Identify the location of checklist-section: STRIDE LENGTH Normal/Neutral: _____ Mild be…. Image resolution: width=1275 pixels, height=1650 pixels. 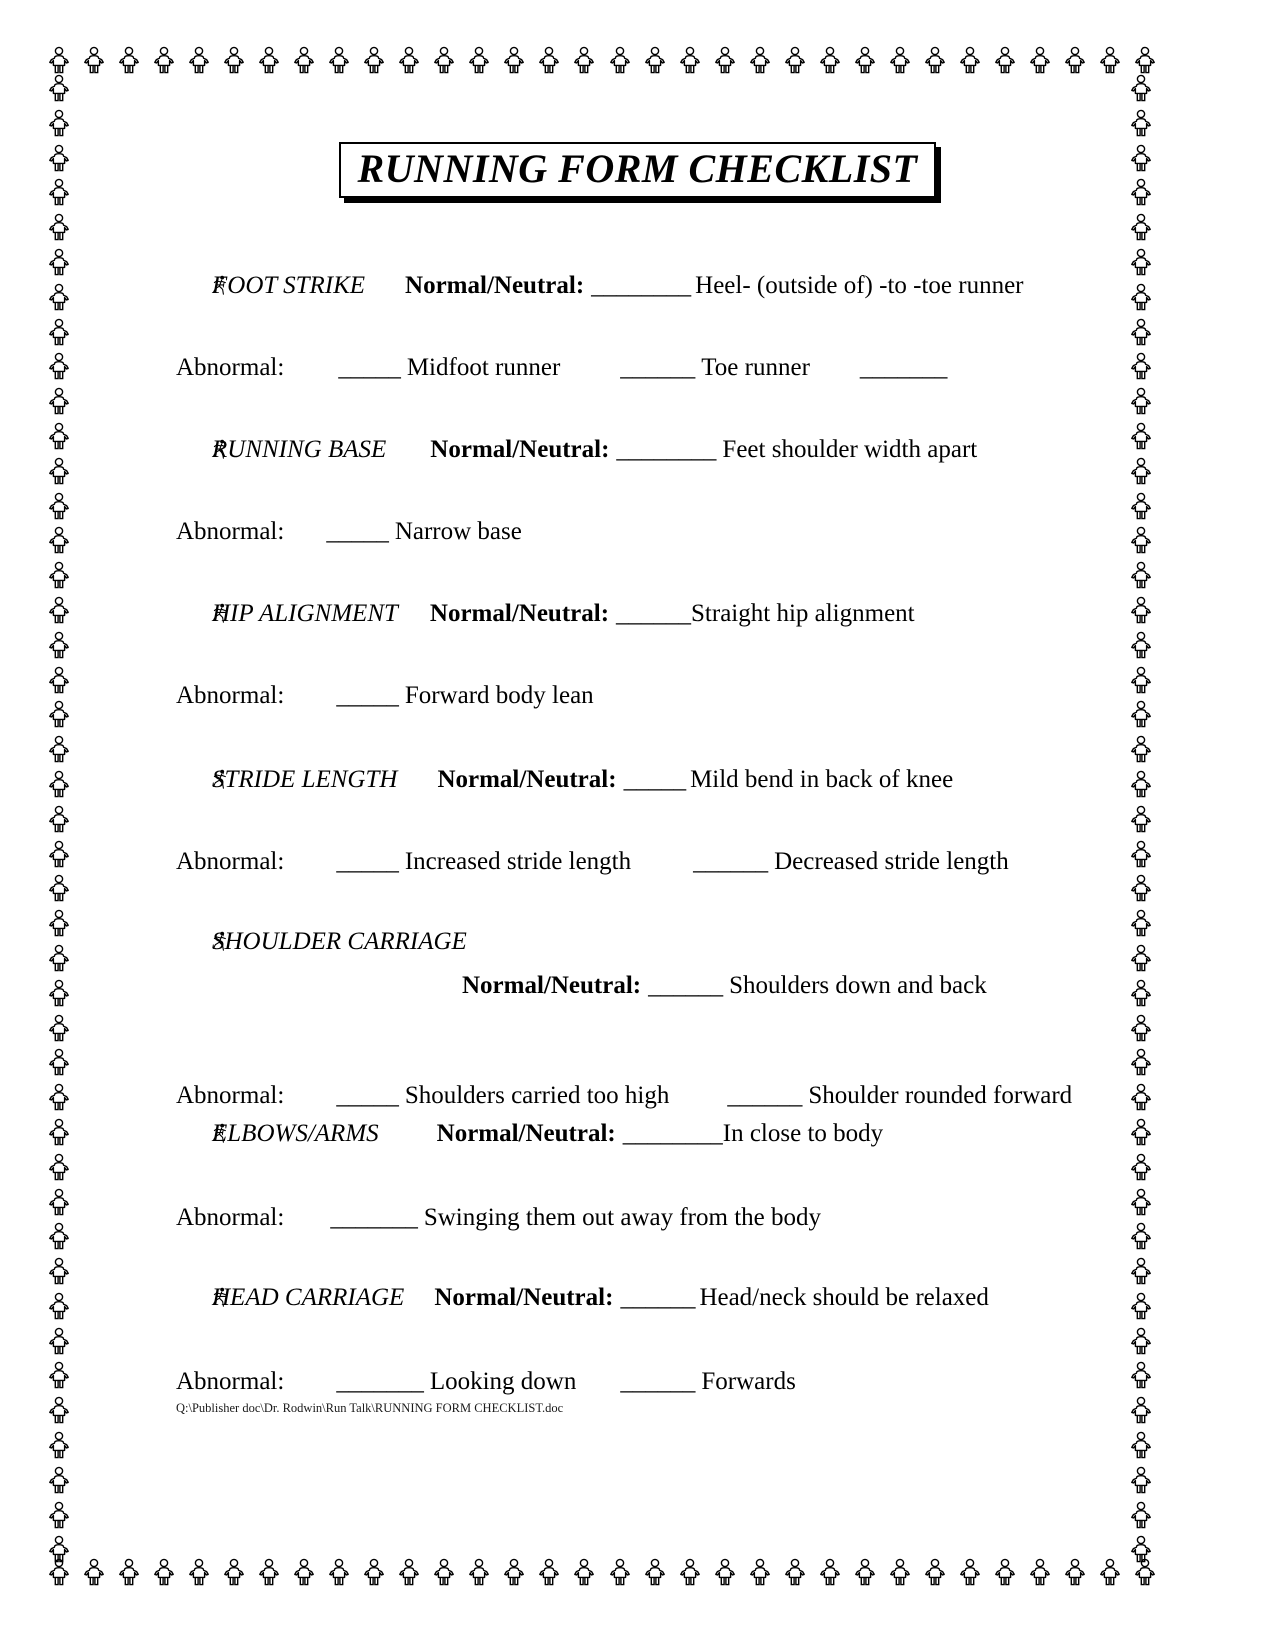
(637, 821).